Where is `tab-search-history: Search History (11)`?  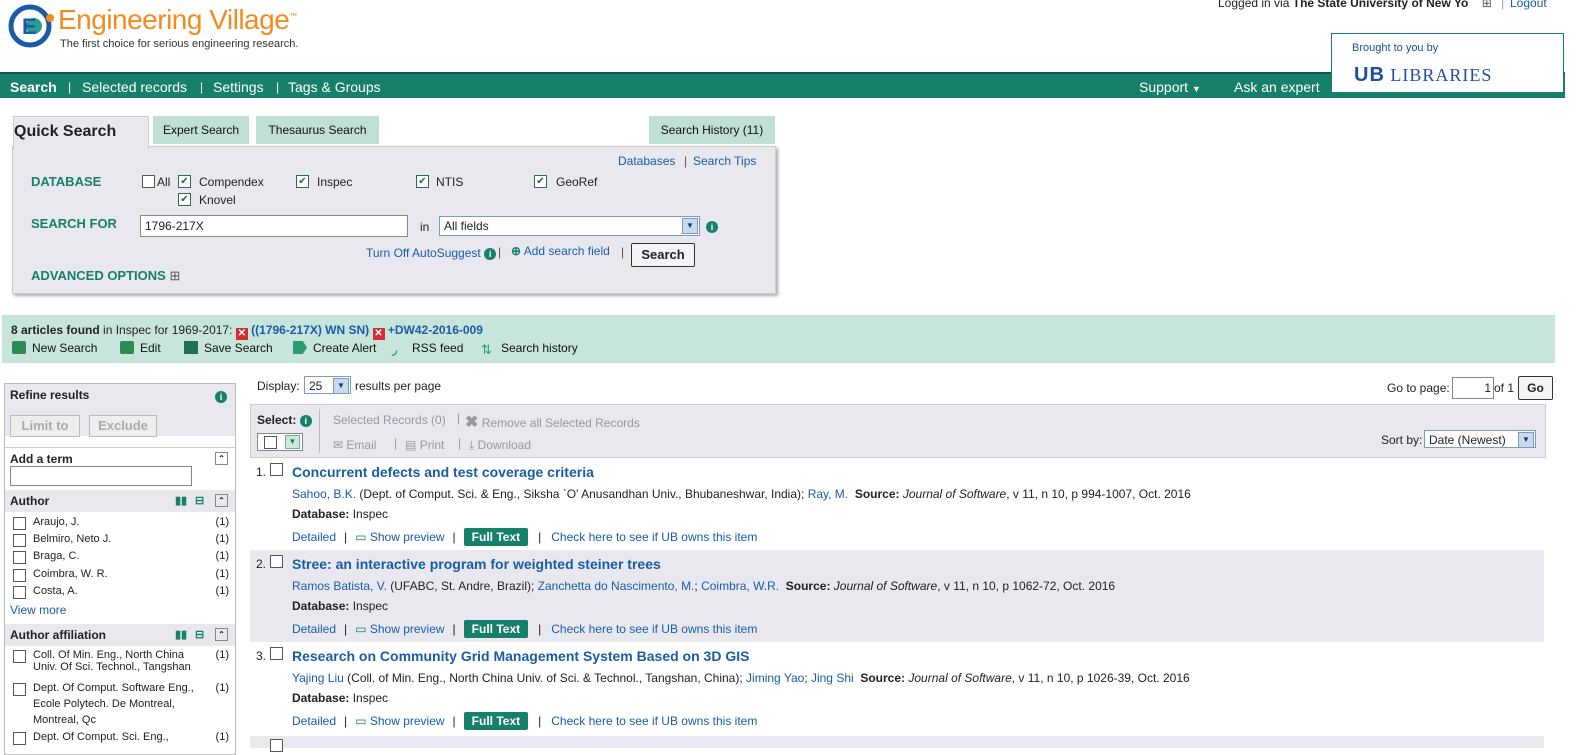
tab-search-history: Search History (11) is located at coordinates (712, 130).